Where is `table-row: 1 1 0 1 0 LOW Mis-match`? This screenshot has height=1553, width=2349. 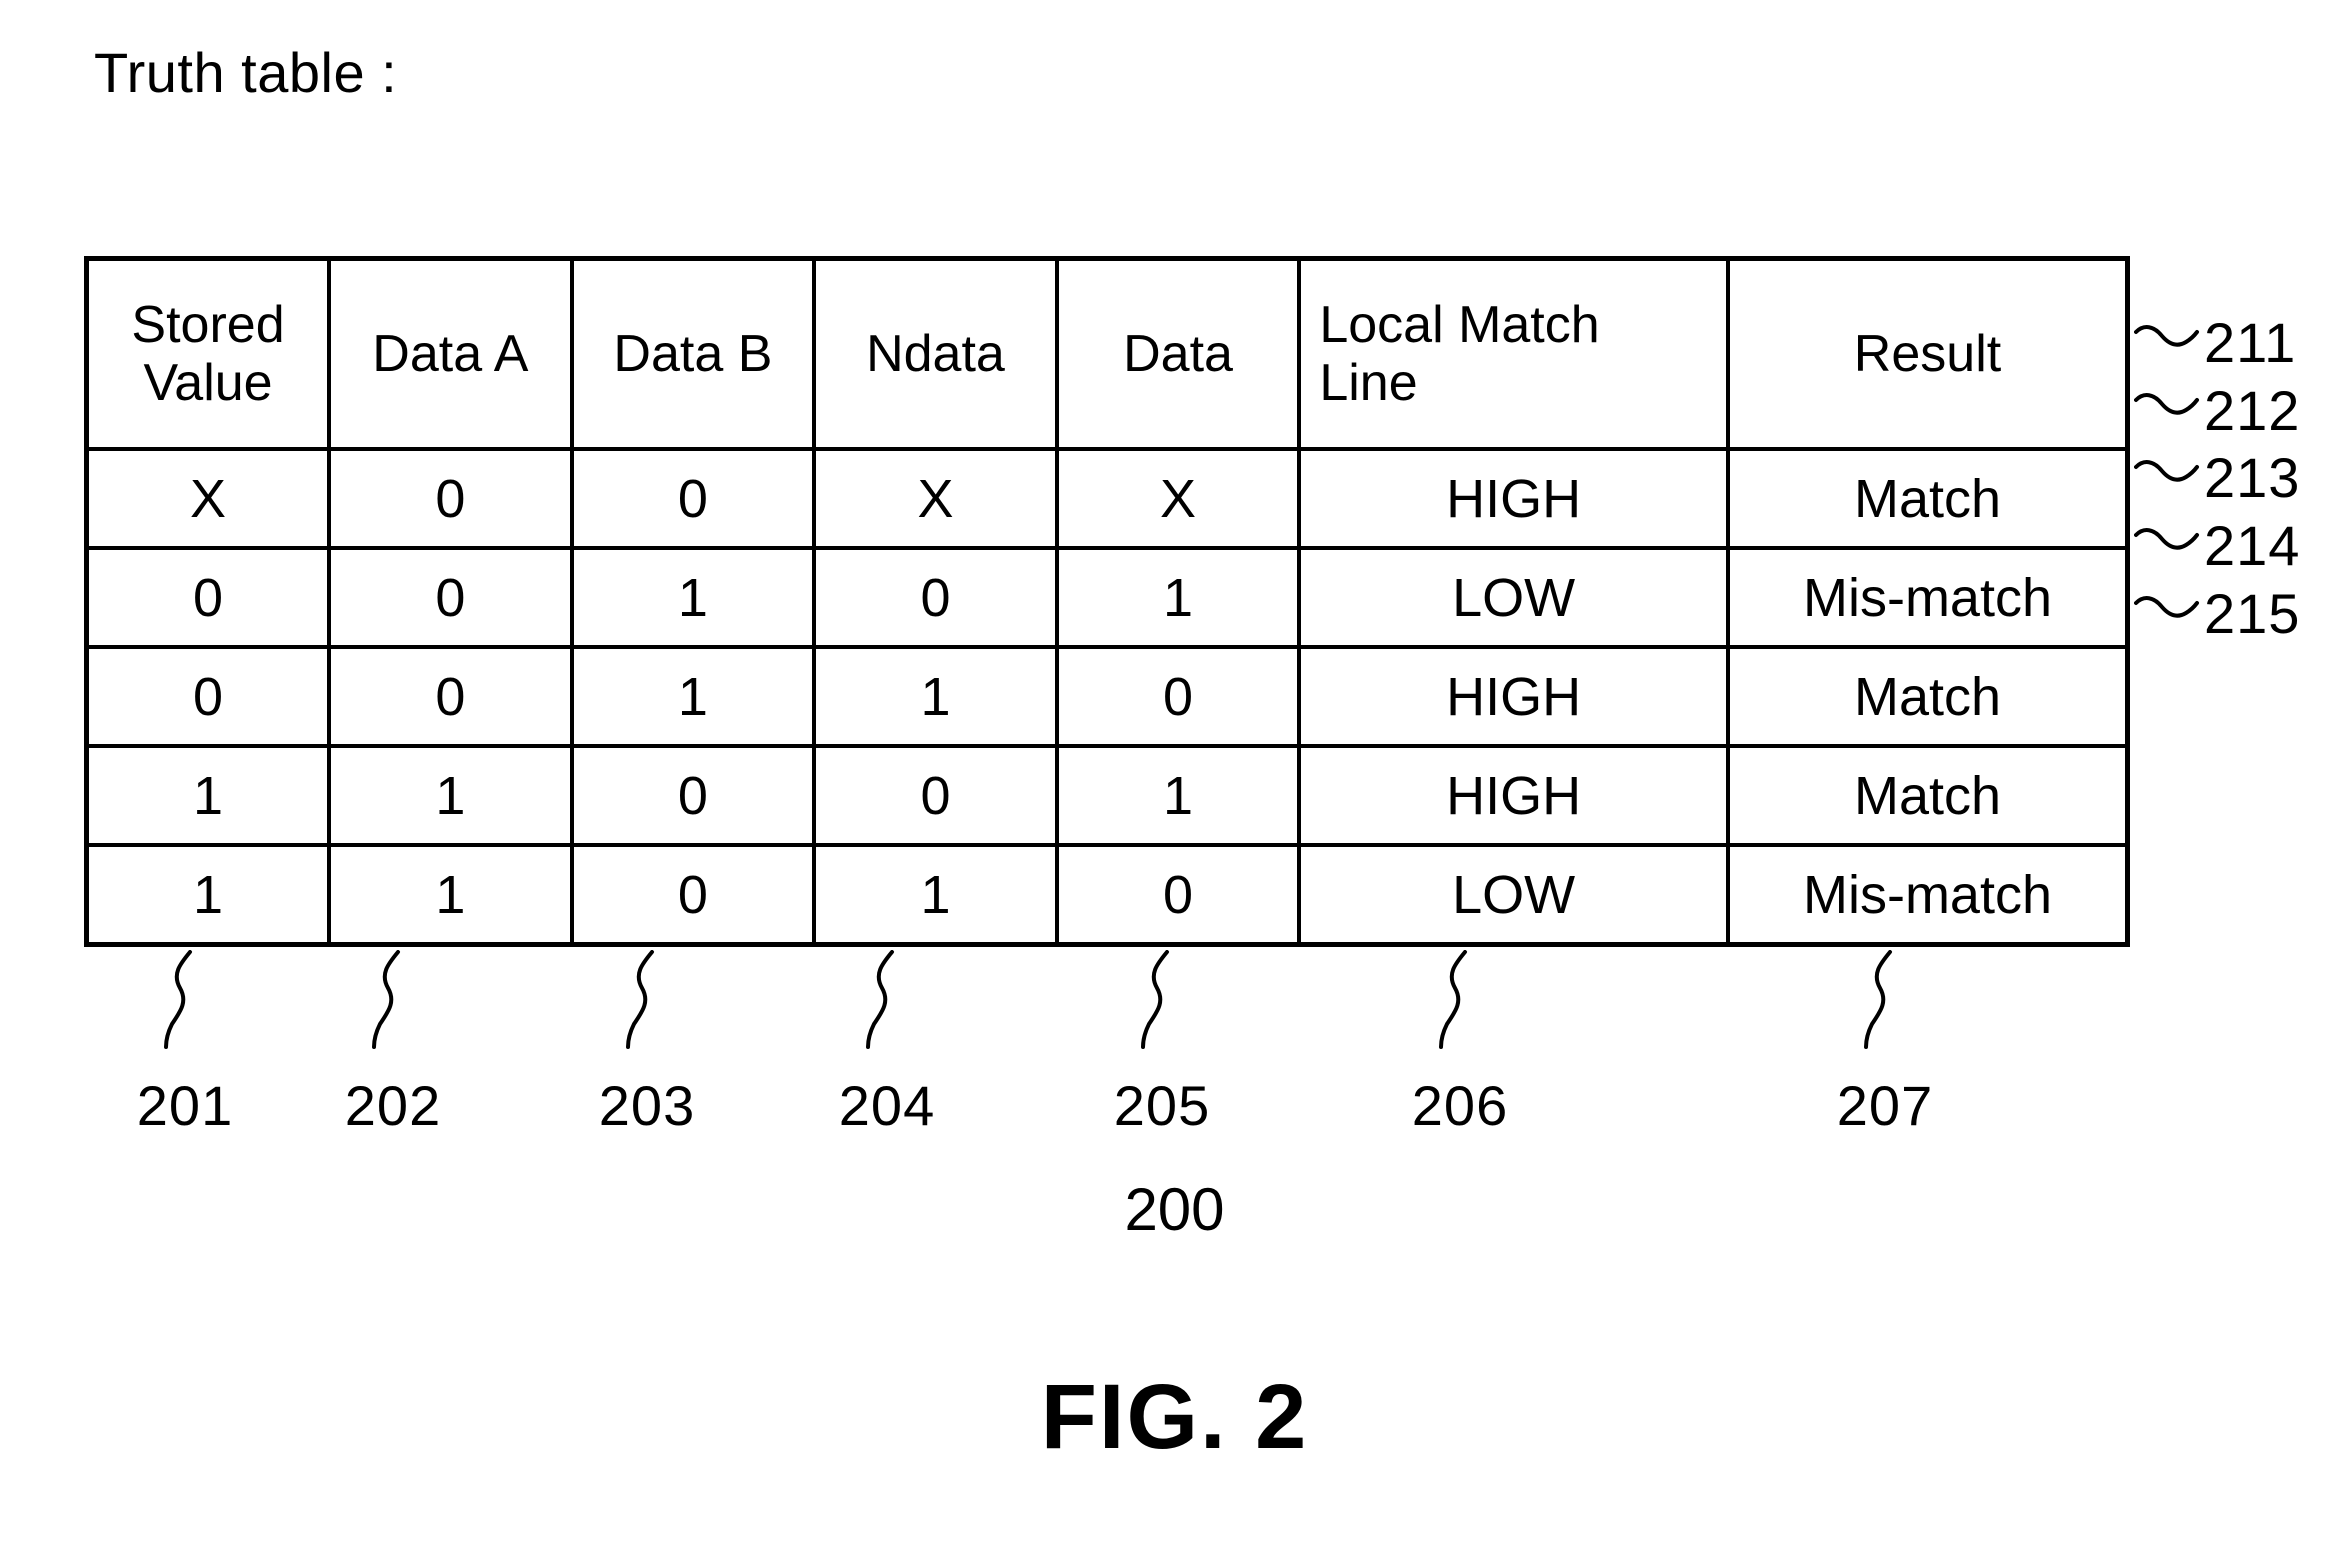 table-row: 1 1 0 1 0 LOW Mis-match is located at coordinates (1107, 895).